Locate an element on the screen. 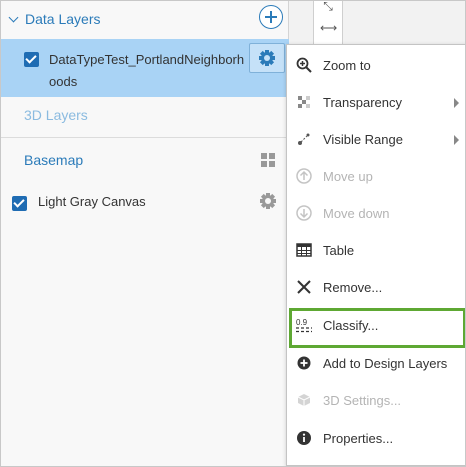 The width and height of the screenshot is (466, 467). basemap-gallery-icon is located at coordinates (268, 160).